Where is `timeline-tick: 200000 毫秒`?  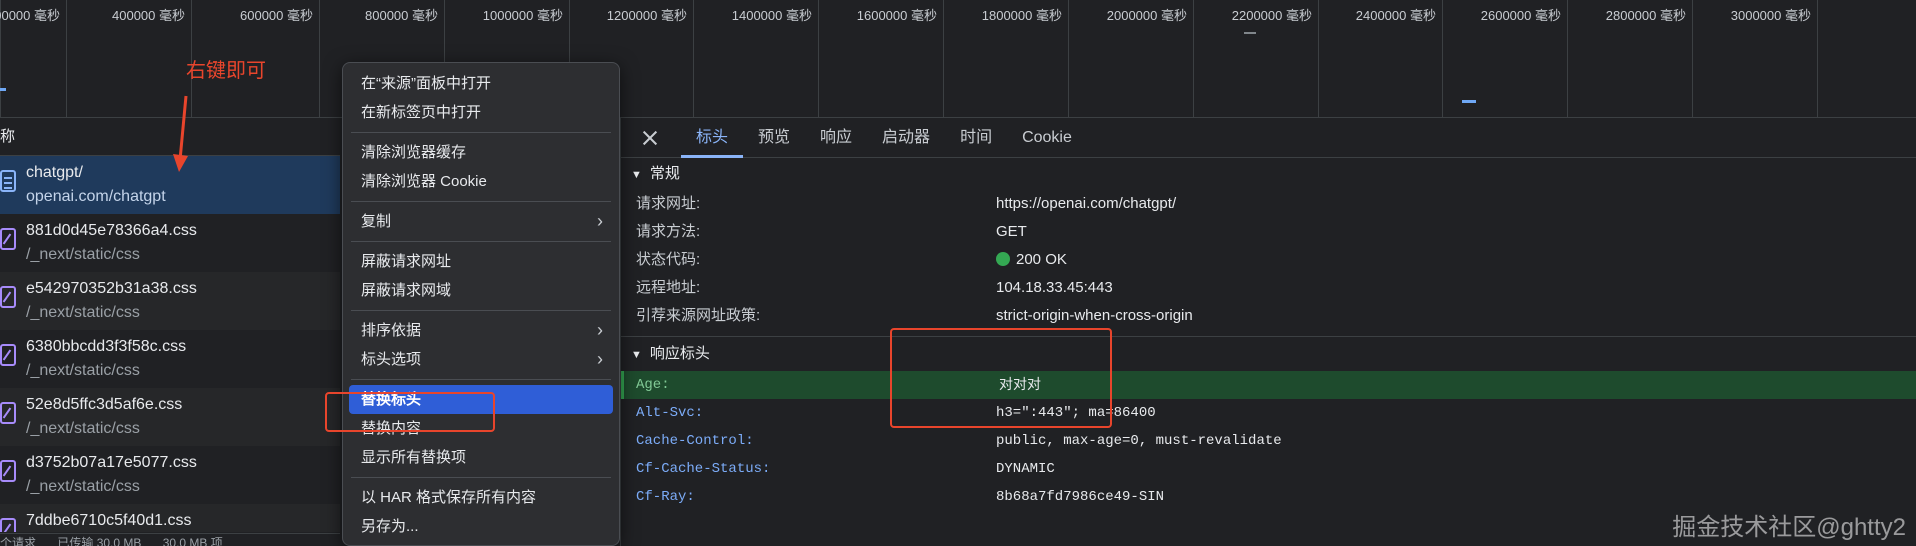 timeline-tick: 200000 毫秒 is located at coordinates (33, 59).